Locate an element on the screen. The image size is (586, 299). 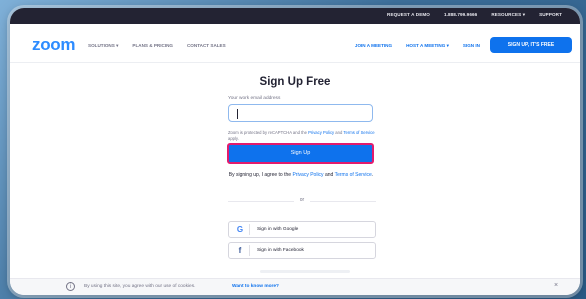
nav-right-menu: JOIN A MEETING HOST A MEETING ▾ SIGN IN is located at coordinates (417, 46).